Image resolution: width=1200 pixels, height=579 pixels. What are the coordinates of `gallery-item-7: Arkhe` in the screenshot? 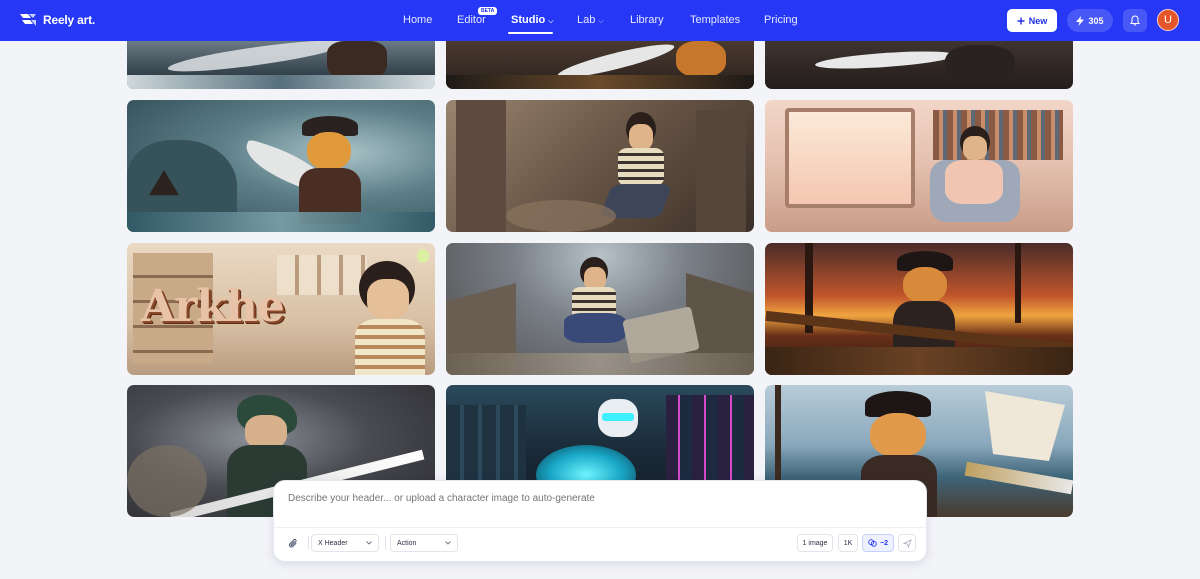 It's located at (281, 309).